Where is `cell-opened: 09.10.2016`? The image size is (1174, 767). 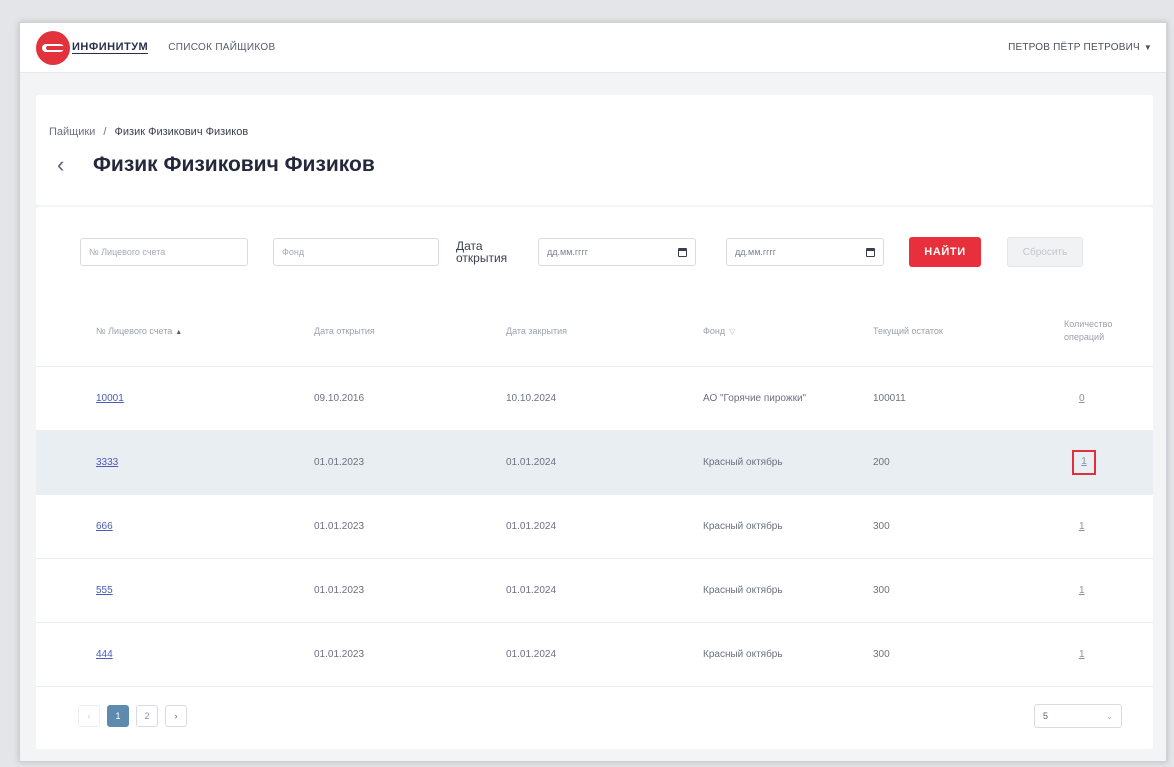
cell-opened: 09.10.2016 is located at coordinates (339, 398).